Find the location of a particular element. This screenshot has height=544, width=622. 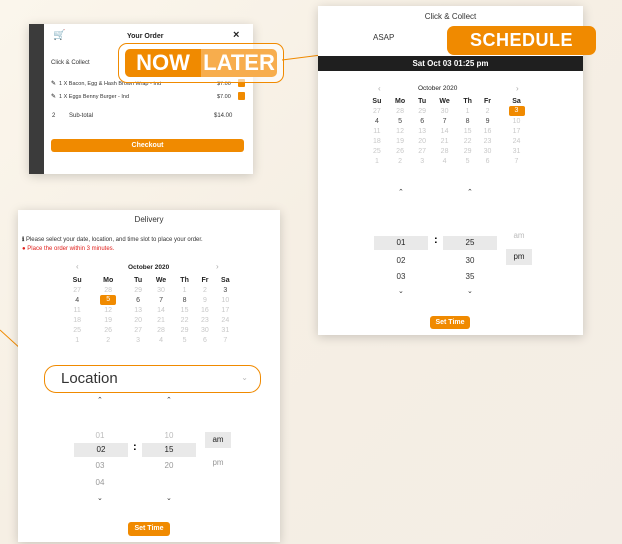

calendar-week: 1 2 3 4 5 6 7 is located at coordinates (451, 161).